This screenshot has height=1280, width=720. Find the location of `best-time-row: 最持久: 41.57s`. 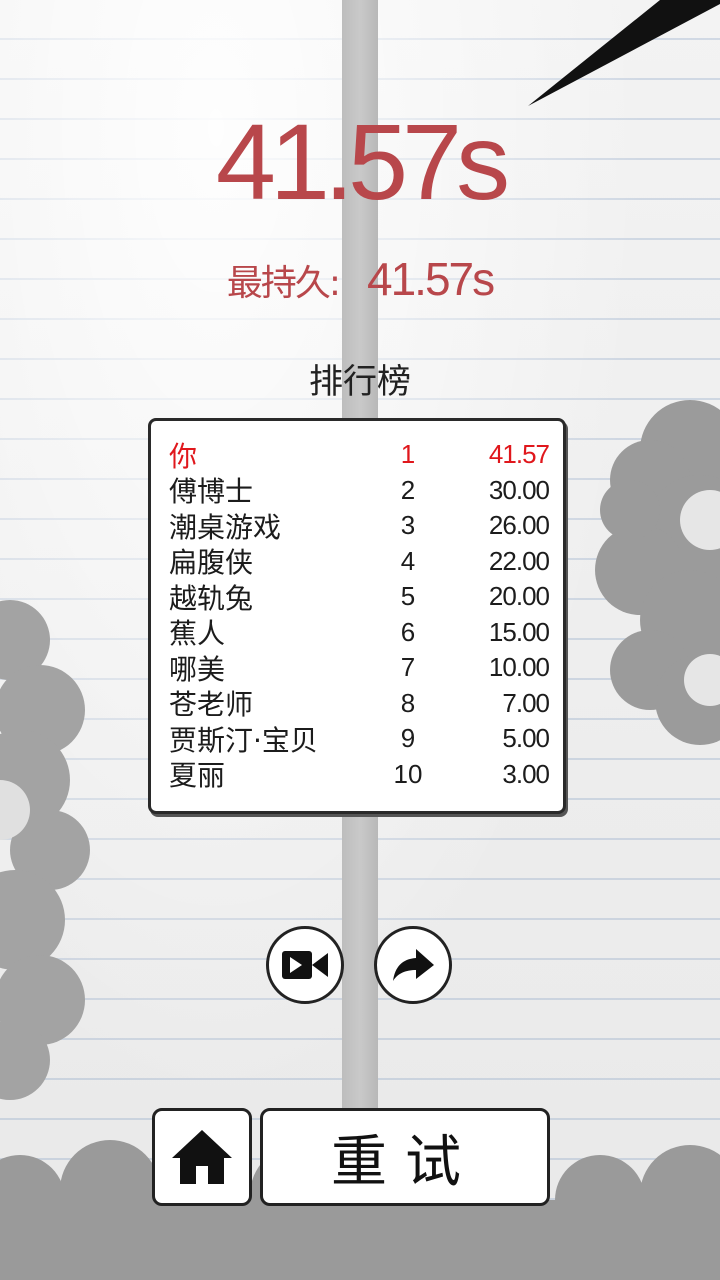

best-time-row: 最持久: 41.57s is located at coordinates (360, 279).